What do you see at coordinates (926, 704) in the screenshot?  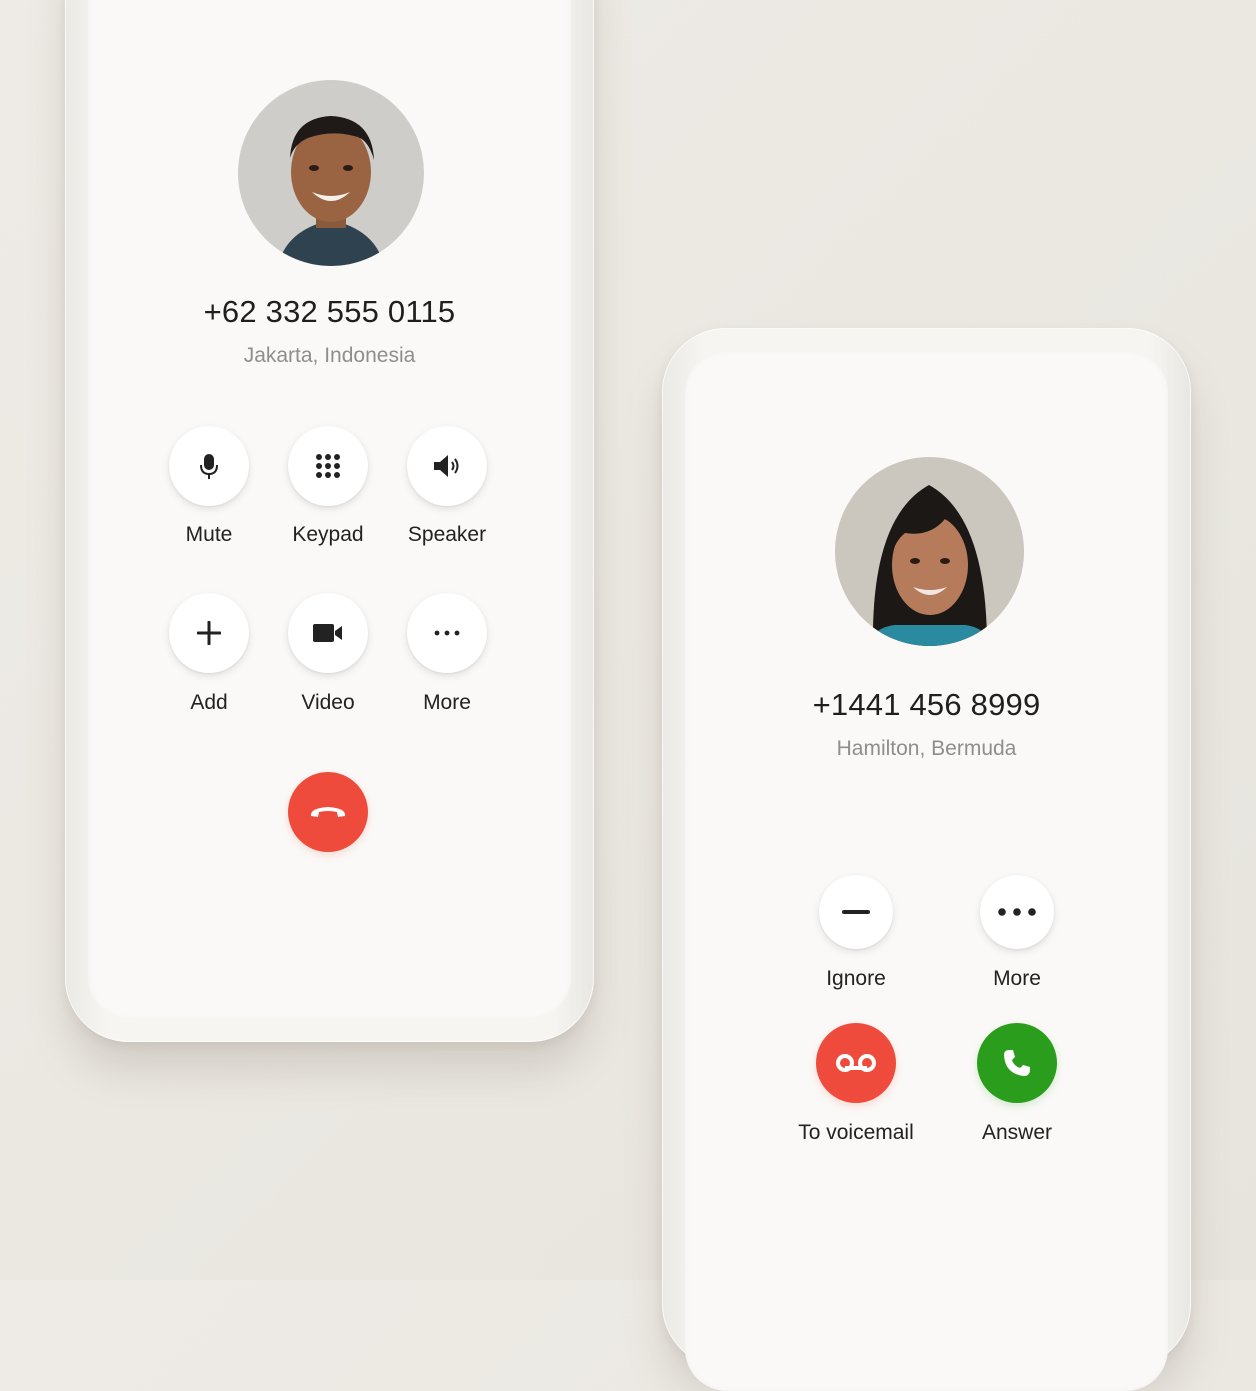 I see `incoming-phone-number: +1441 456 8999` at bounding box center [926, 704].